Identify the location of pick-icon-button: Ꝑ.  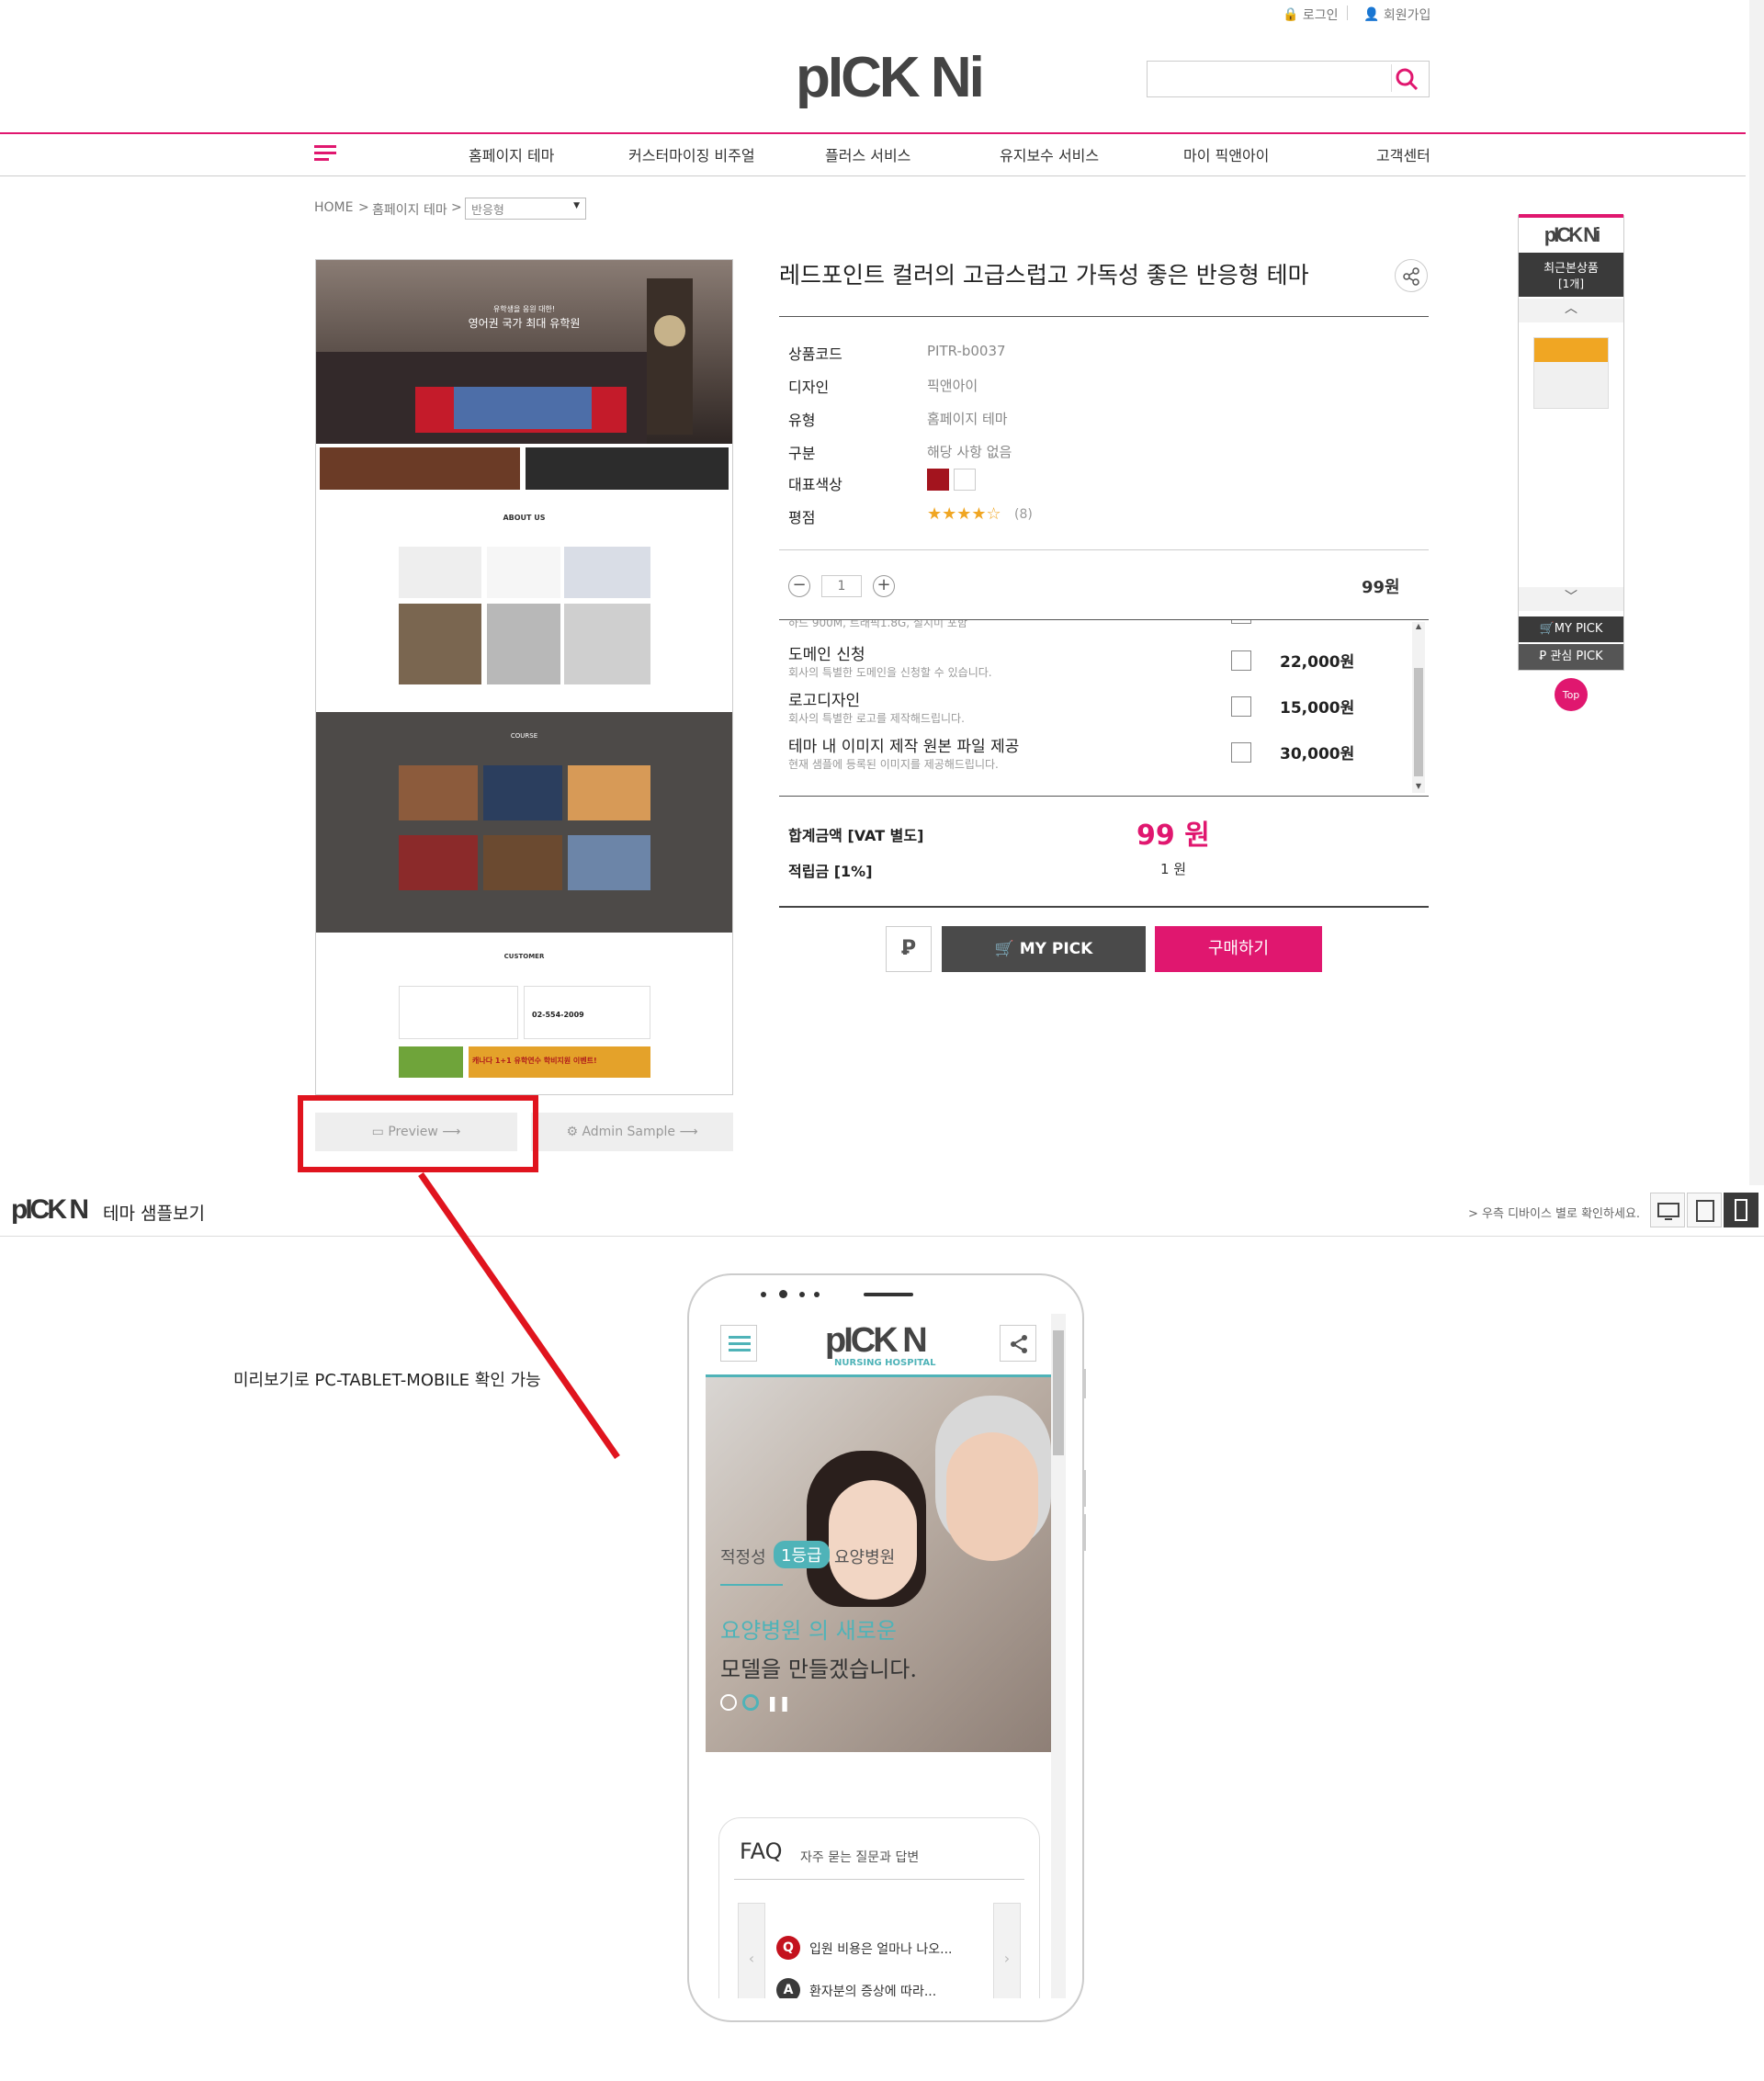
(909, 949).